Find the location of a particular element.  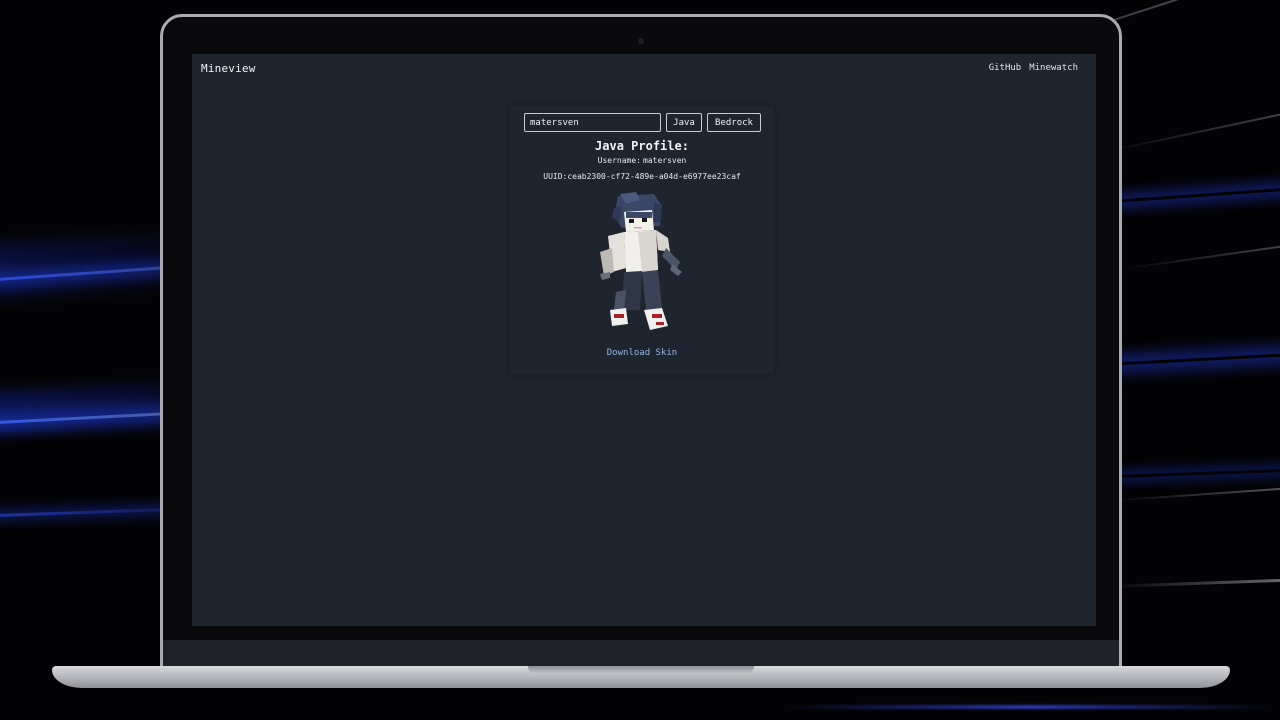

brand-logo: Mineview is located at coordinates (228, 68).